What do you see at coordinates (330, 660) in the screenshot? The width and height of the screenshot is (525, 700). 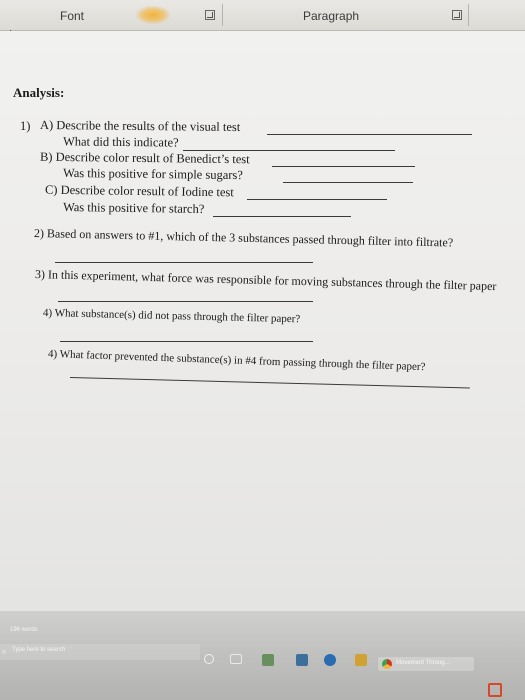 I see `edge-browser-icon` at bounding box center [330, 660].